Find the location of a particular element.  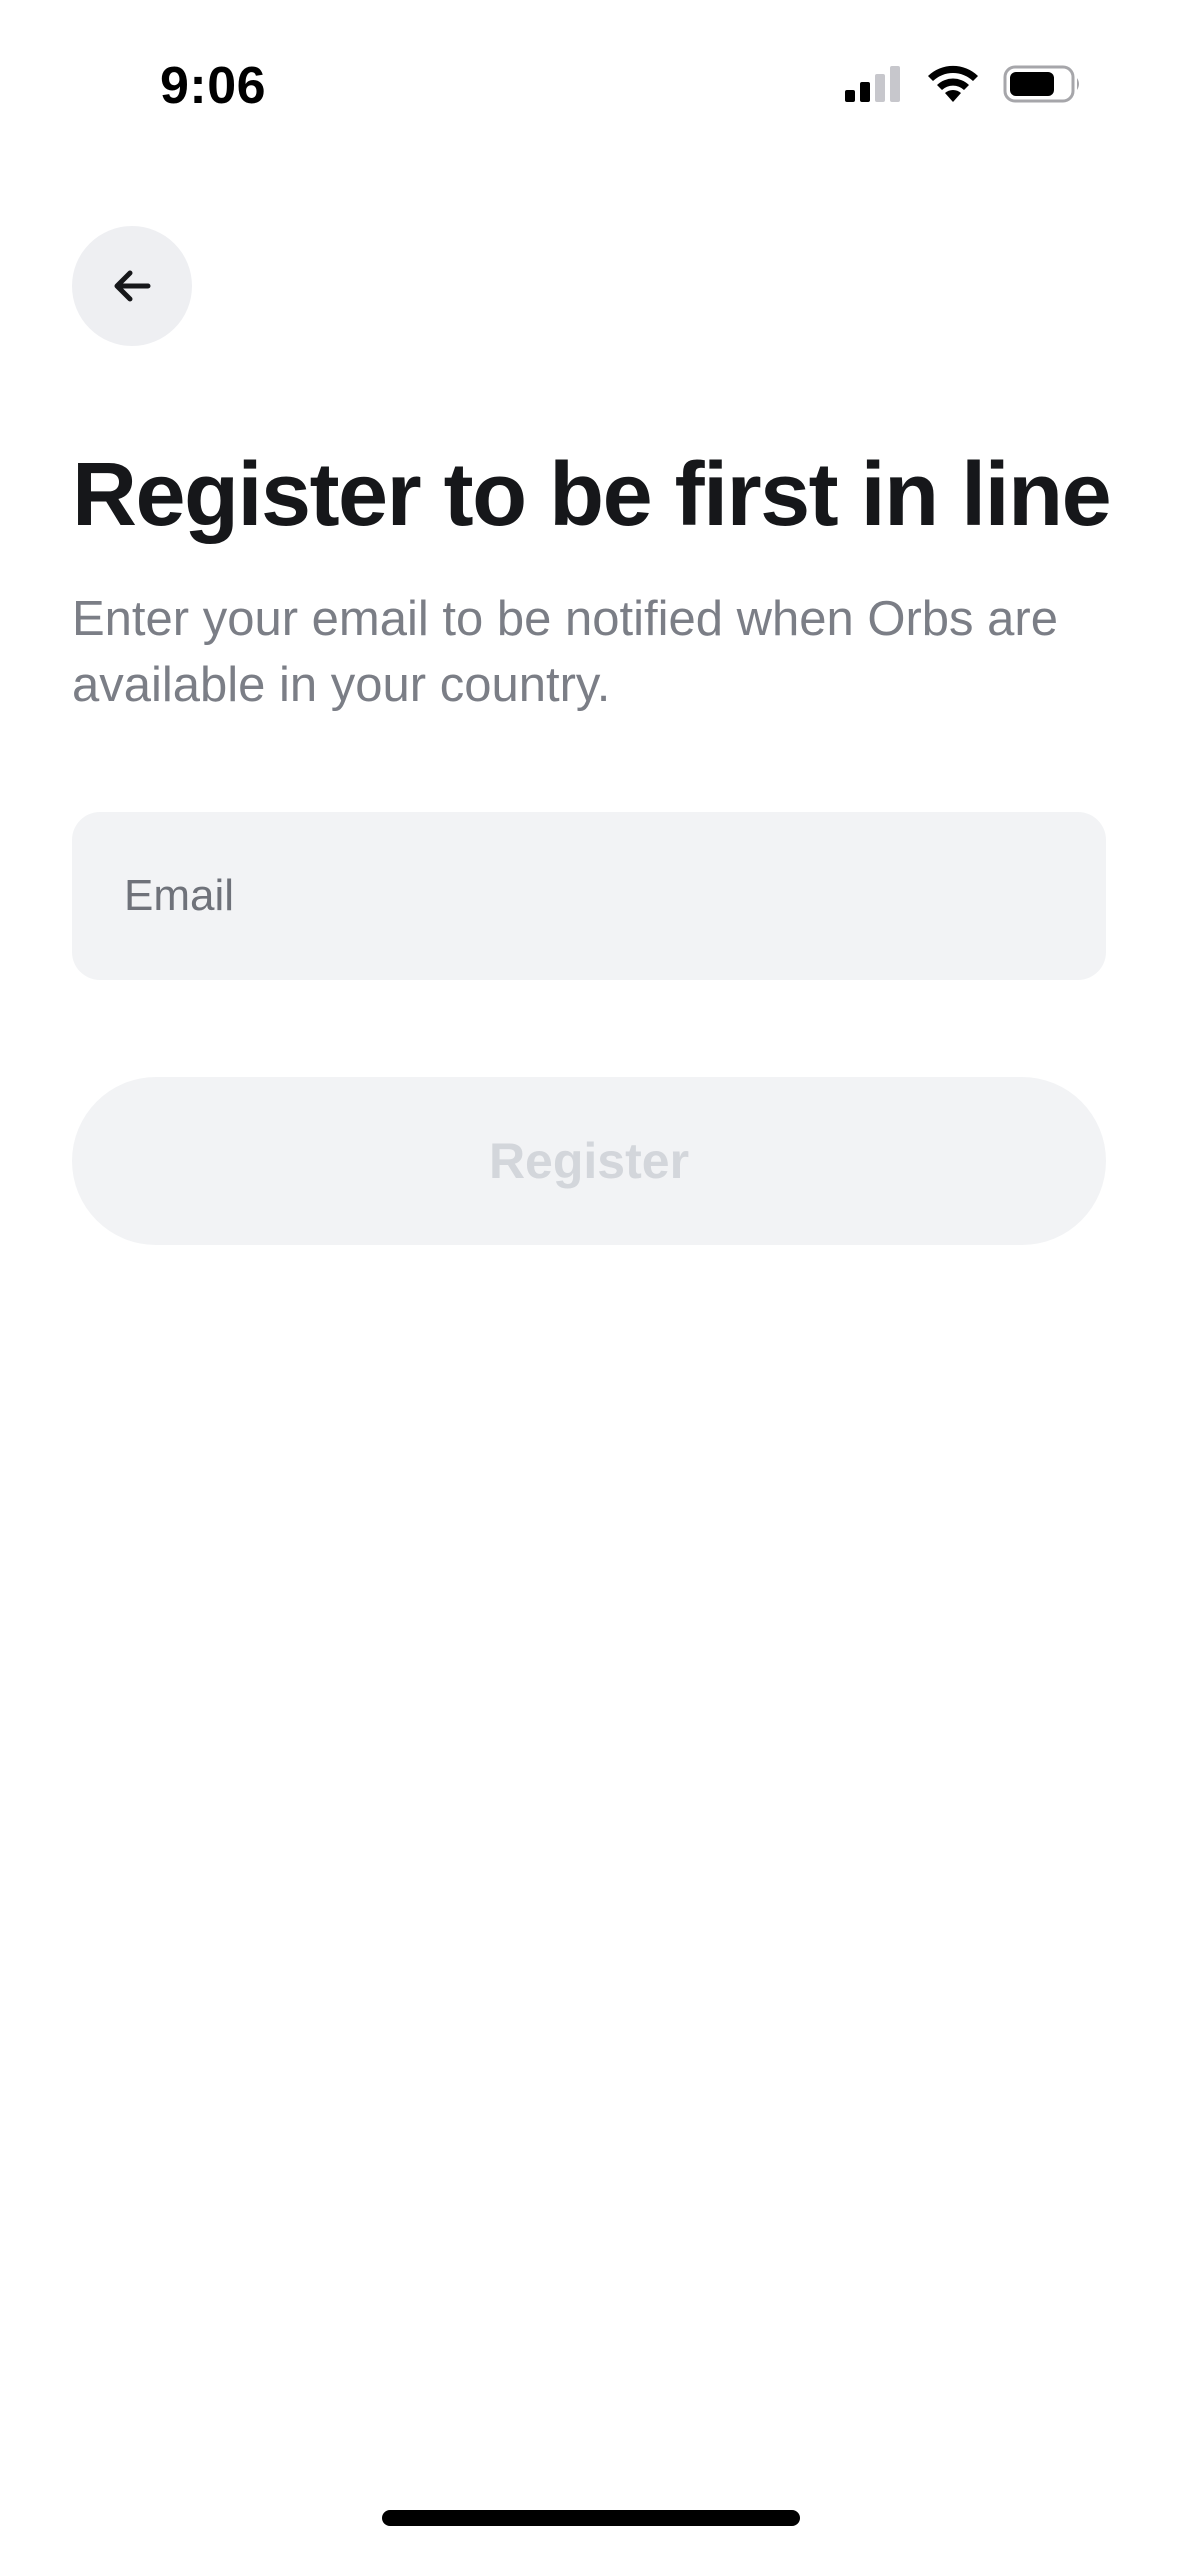

battery-icon is located at coordinates (1041, 84).